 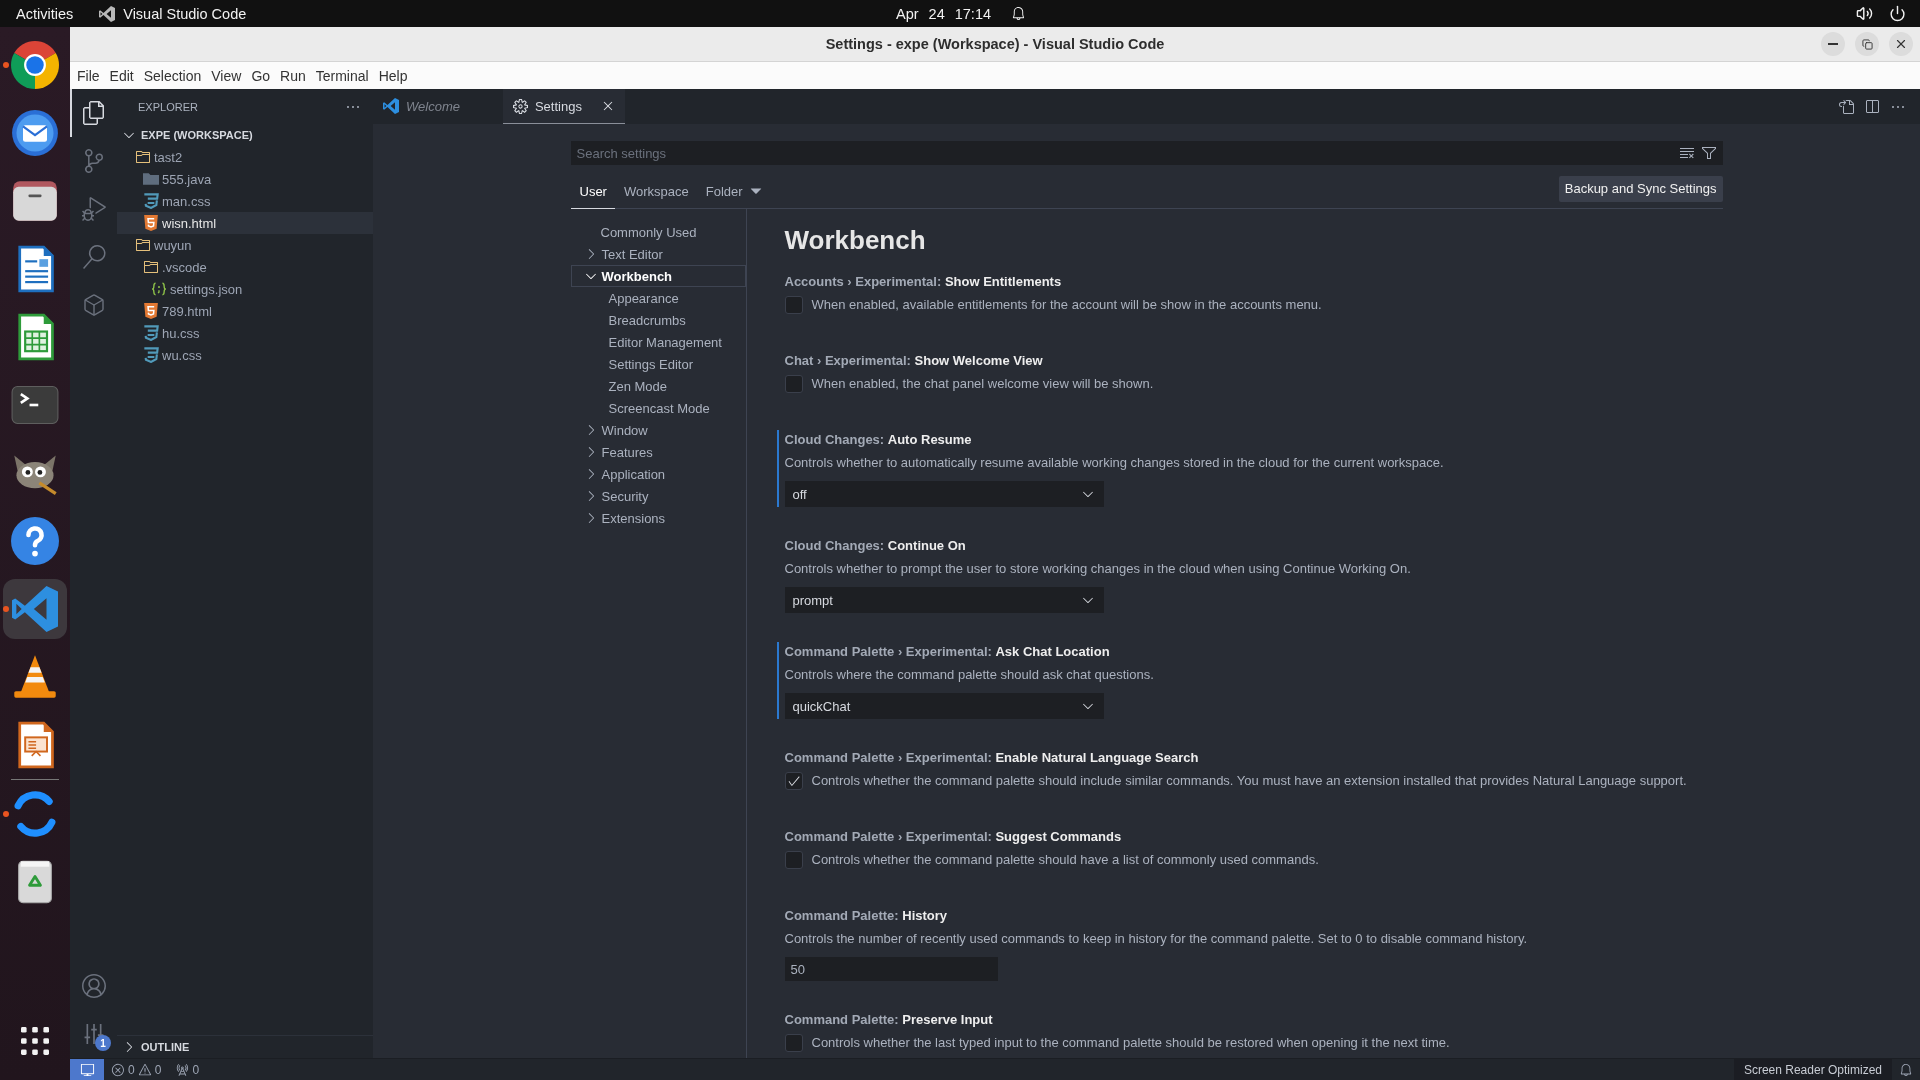 What do you see at coordinates (393, 75) in the screenshot?
I see `menu-item: Help` at bounding box center [393, 75].